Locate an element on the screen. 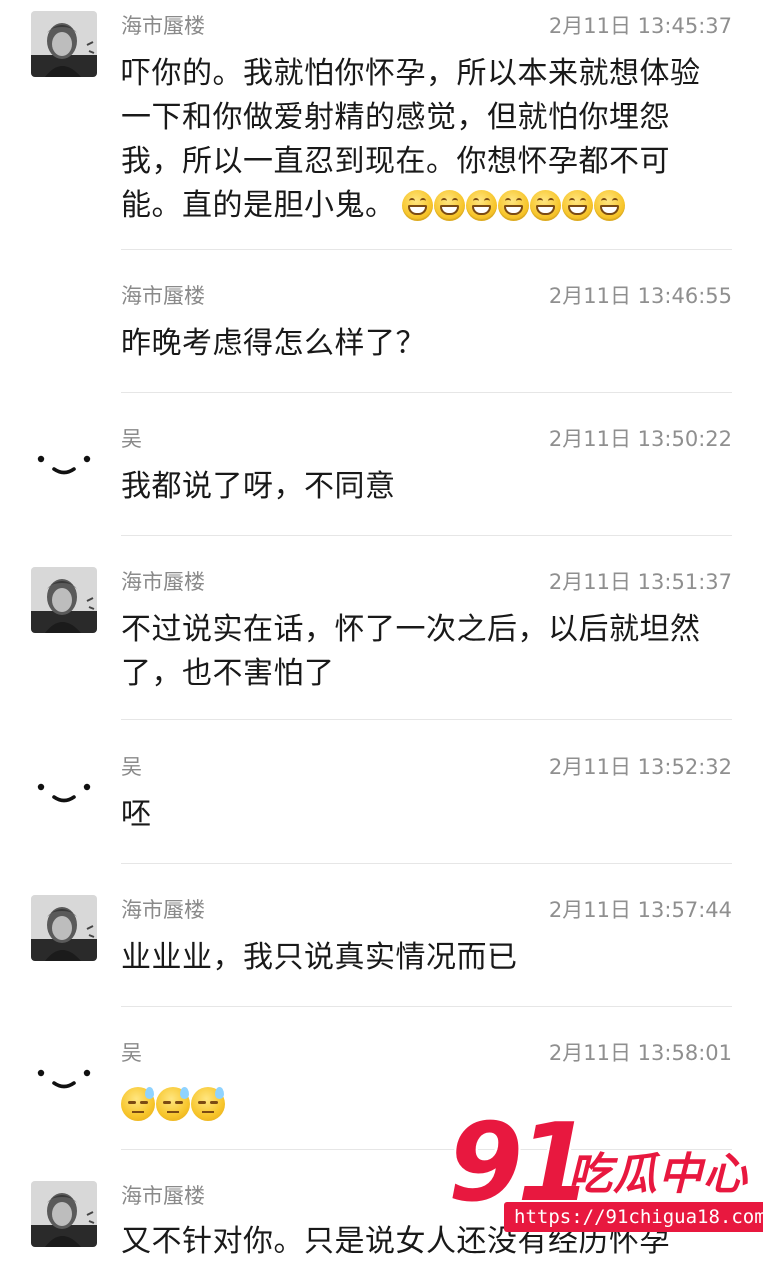  message-timestamp: 2月11日 13:52:32 is located at coordinates (640, 767).